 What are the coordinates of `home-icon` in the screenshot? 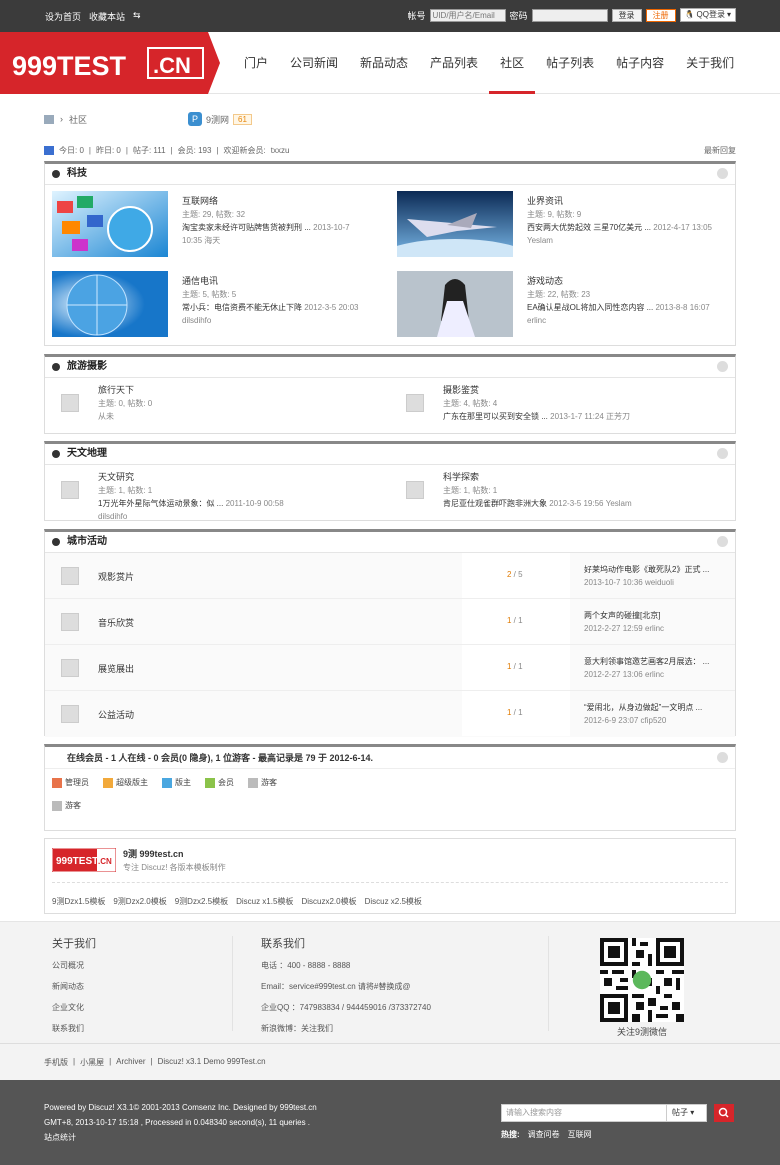 It's located at (49, 119).